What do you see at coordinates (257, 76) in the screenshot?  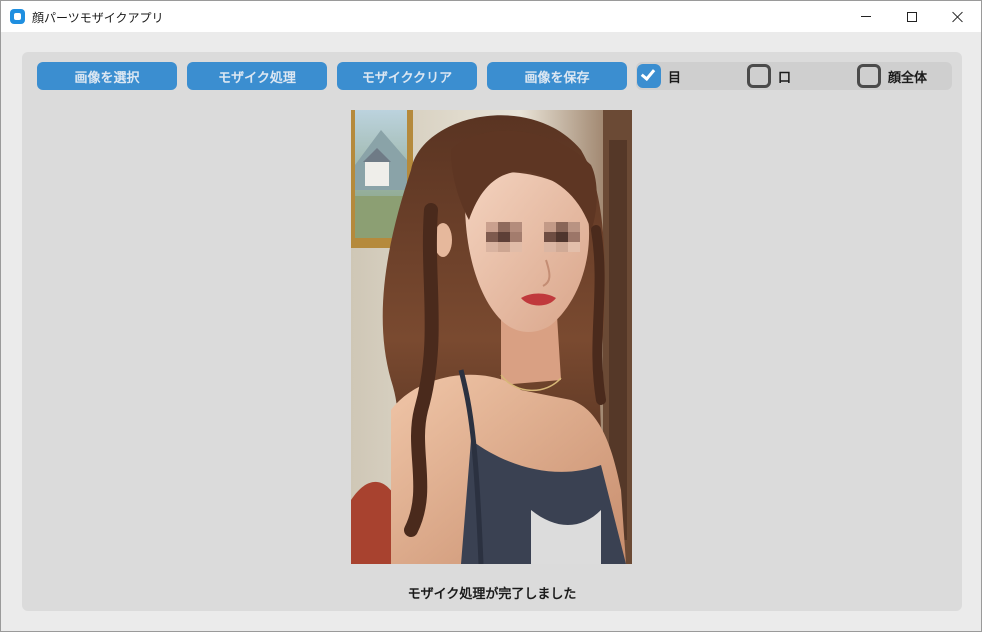 I see `mosaic-process-button: モザイク処理` at bounding box center [257, 76].